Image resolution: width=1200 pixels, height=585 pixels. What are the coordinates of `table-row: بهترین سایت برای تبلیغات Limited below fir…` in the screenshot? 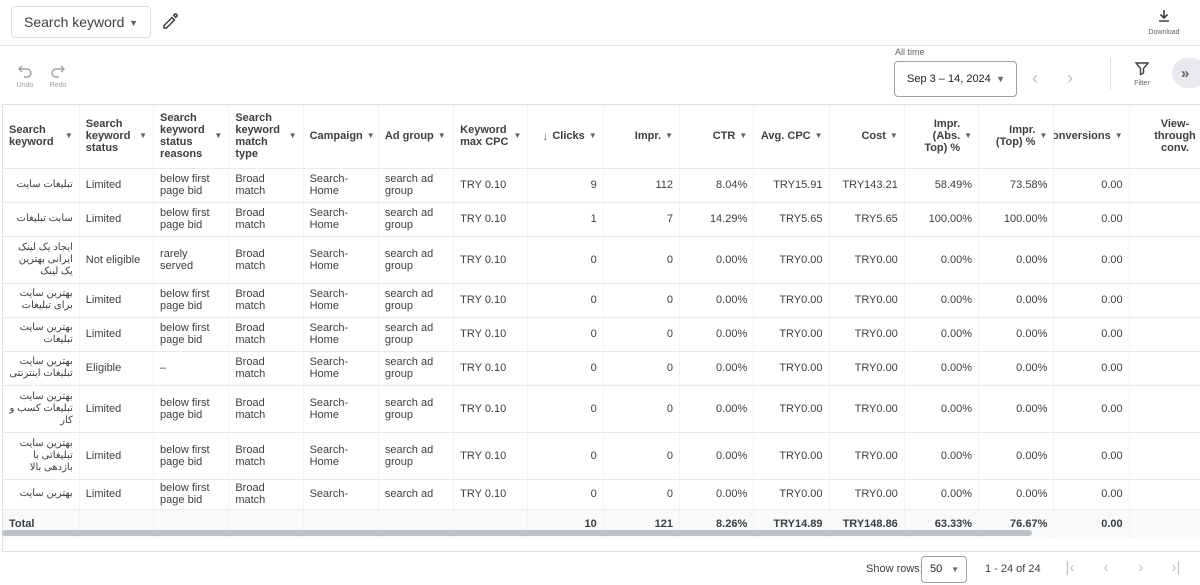 It's located at (601, 300).